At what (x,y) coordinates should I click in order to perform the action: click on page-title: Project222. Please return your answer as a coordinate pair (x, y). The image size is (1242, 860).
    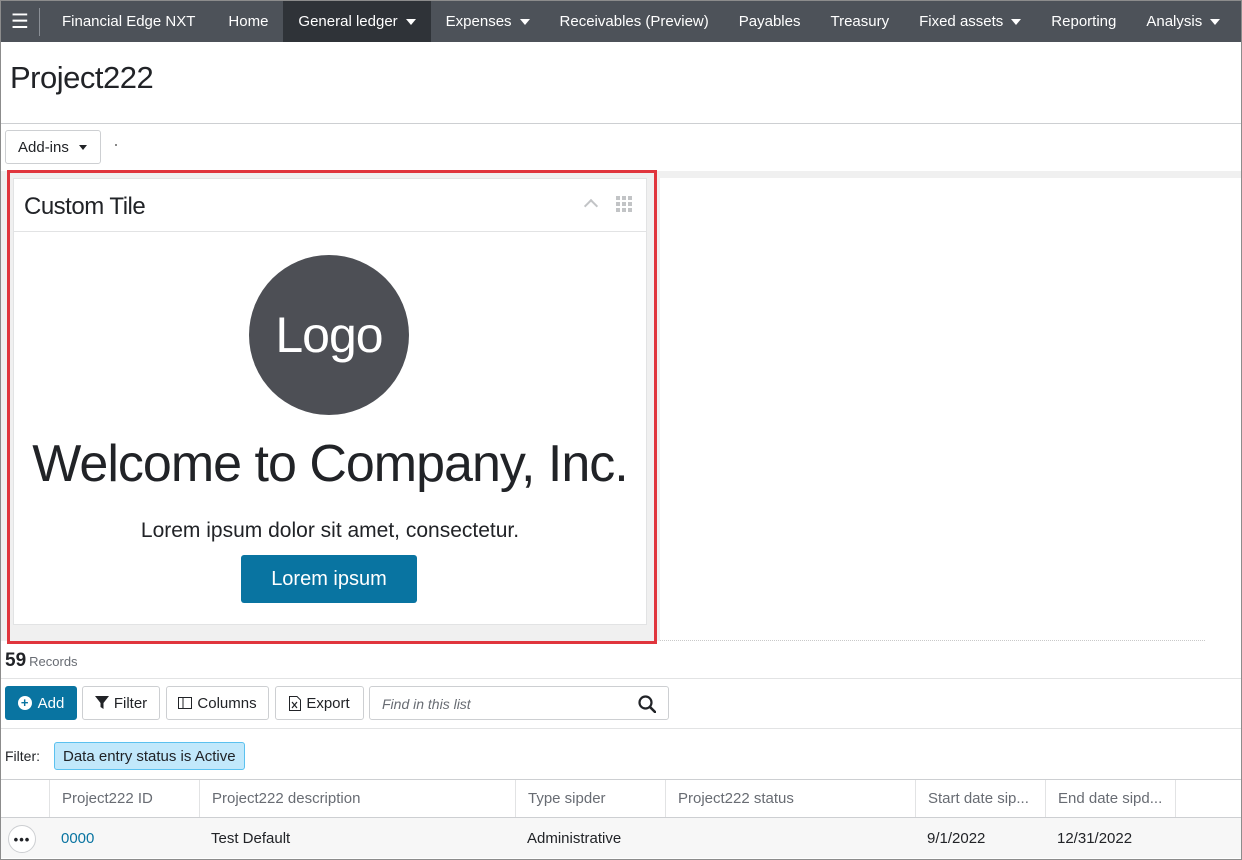
    Looking at the image, I should click on (82, 77).